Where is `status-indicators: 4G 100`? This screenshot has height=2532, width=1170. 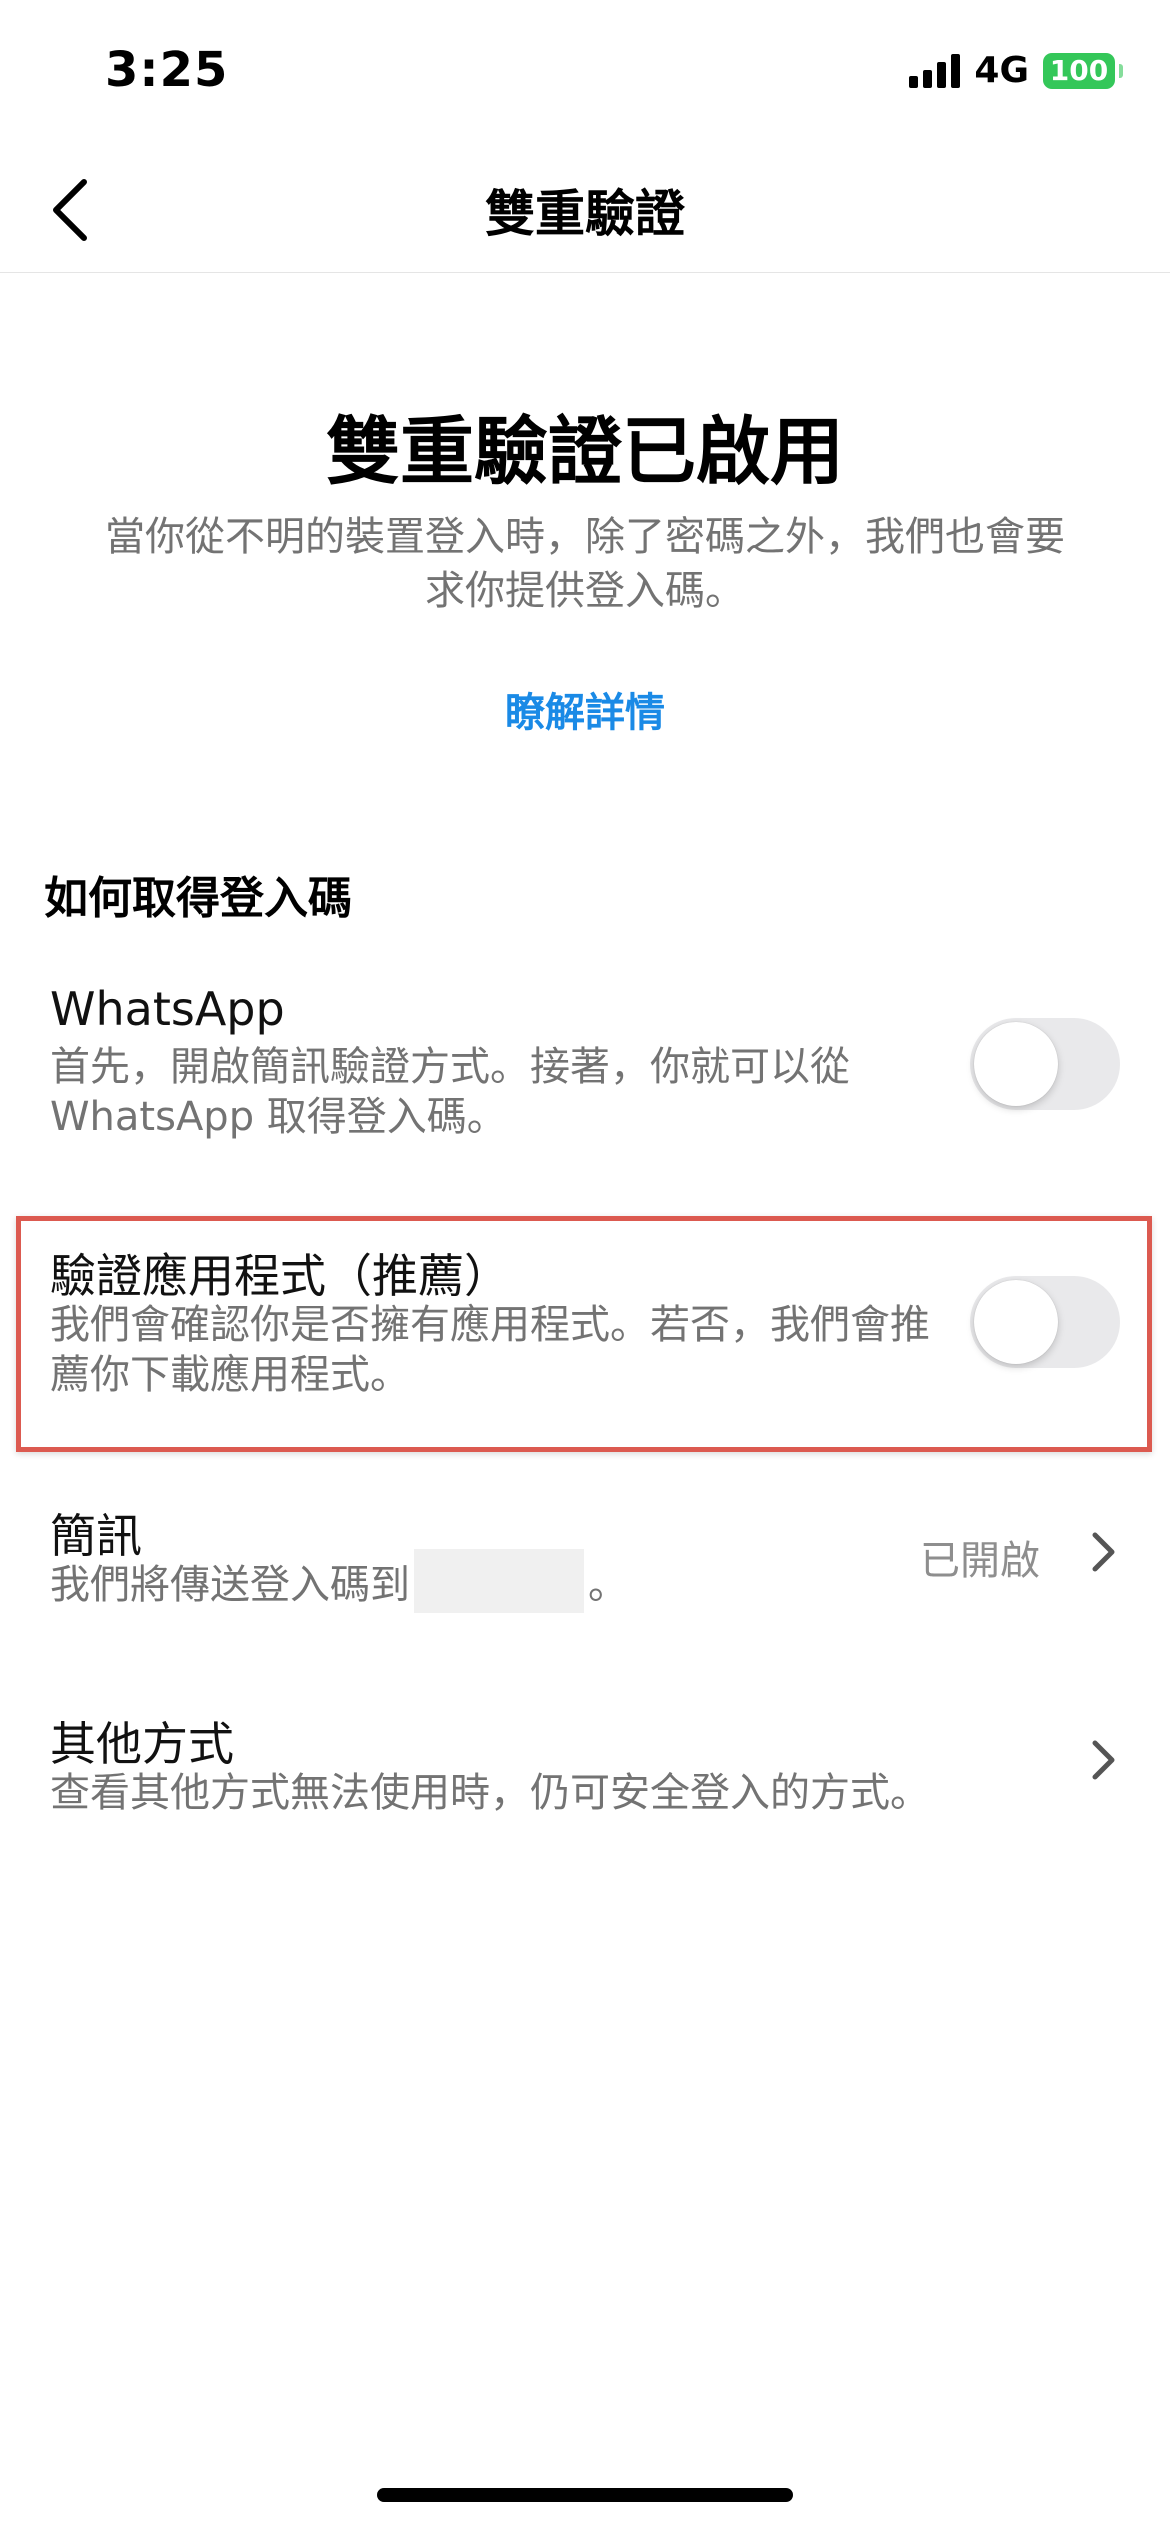
status-indicators: 4G 100 is located at coordinates (1016, 70).